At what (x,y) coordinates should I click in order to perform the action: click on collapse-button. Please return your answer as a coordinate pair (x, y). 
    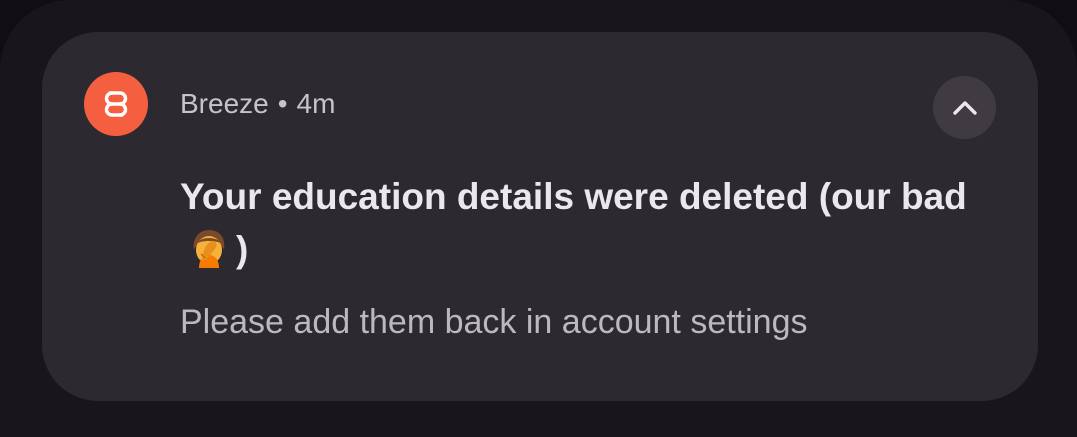
    Looking at the image, I should click on (964, 107).